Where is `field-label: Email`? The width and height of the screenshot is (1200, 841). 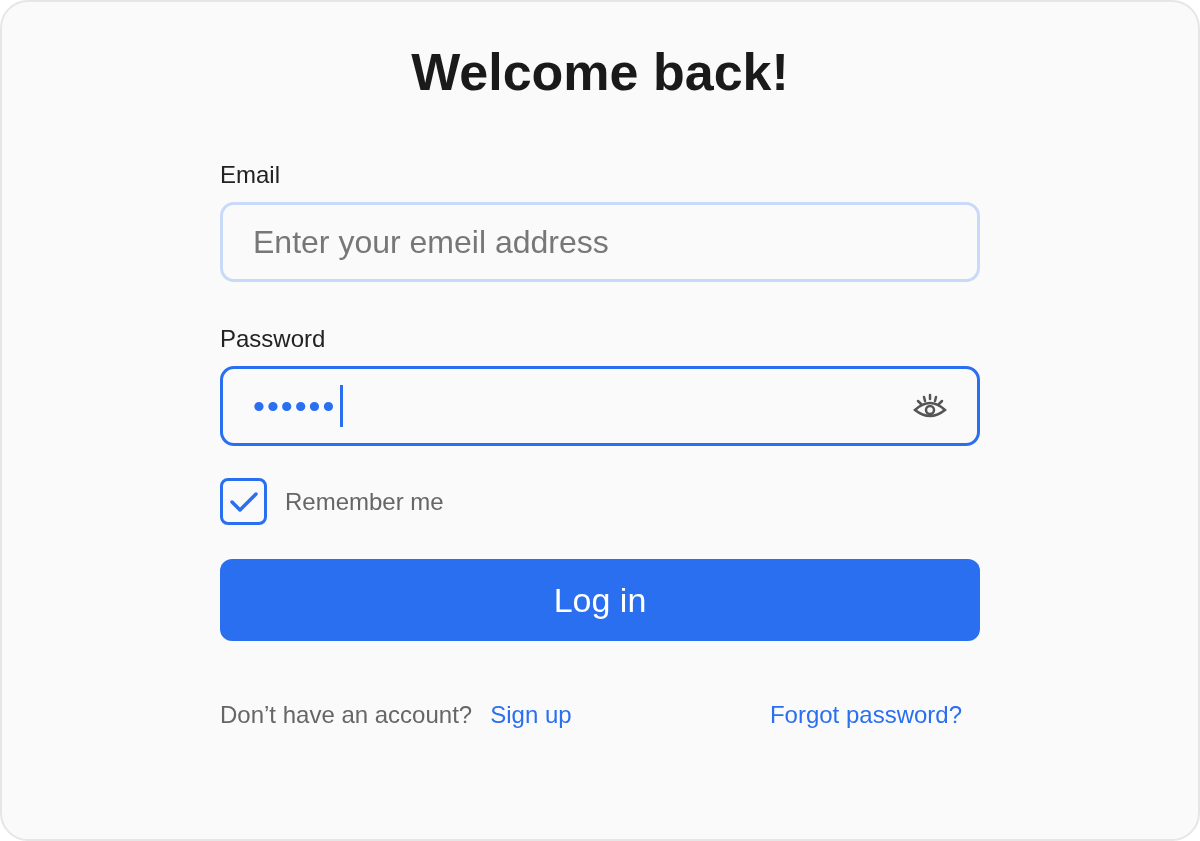
field-label: Email is located at coordinates (250, 175).